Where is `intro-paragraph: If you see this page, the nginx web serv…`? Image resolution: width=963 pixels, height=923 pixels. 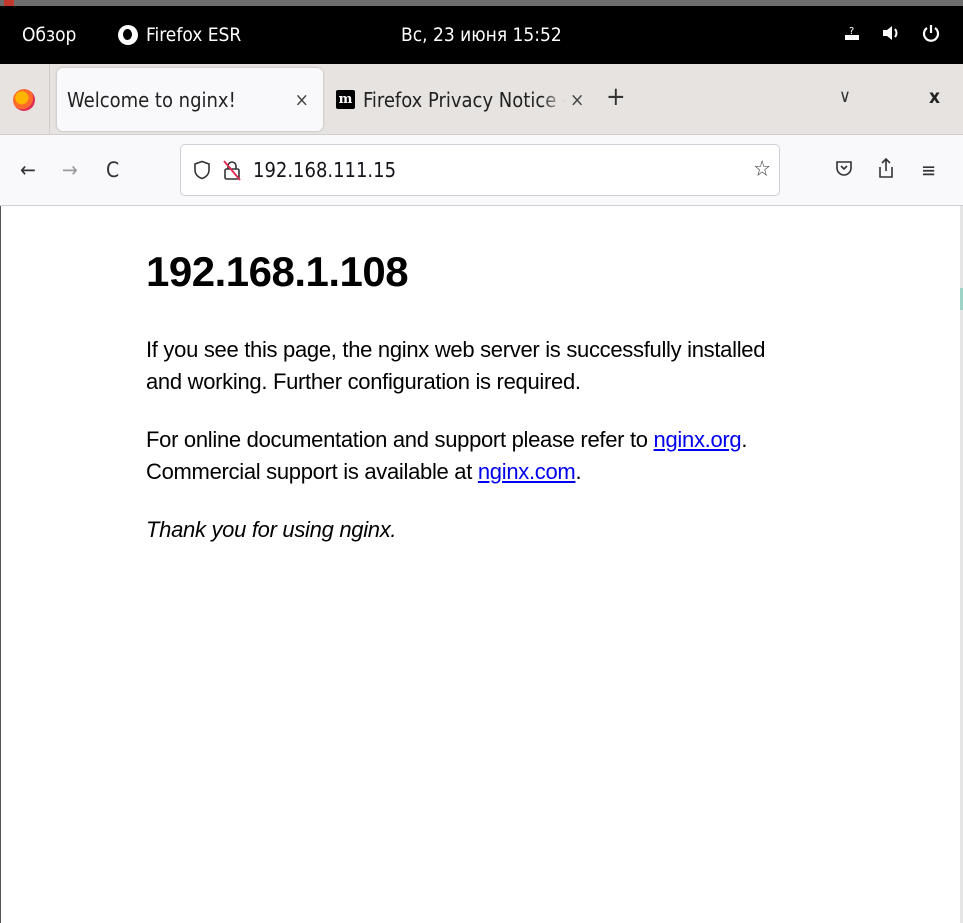 intro-paragraph: If you see this page, the nginx web serv… is located at coordinates (456, 365).